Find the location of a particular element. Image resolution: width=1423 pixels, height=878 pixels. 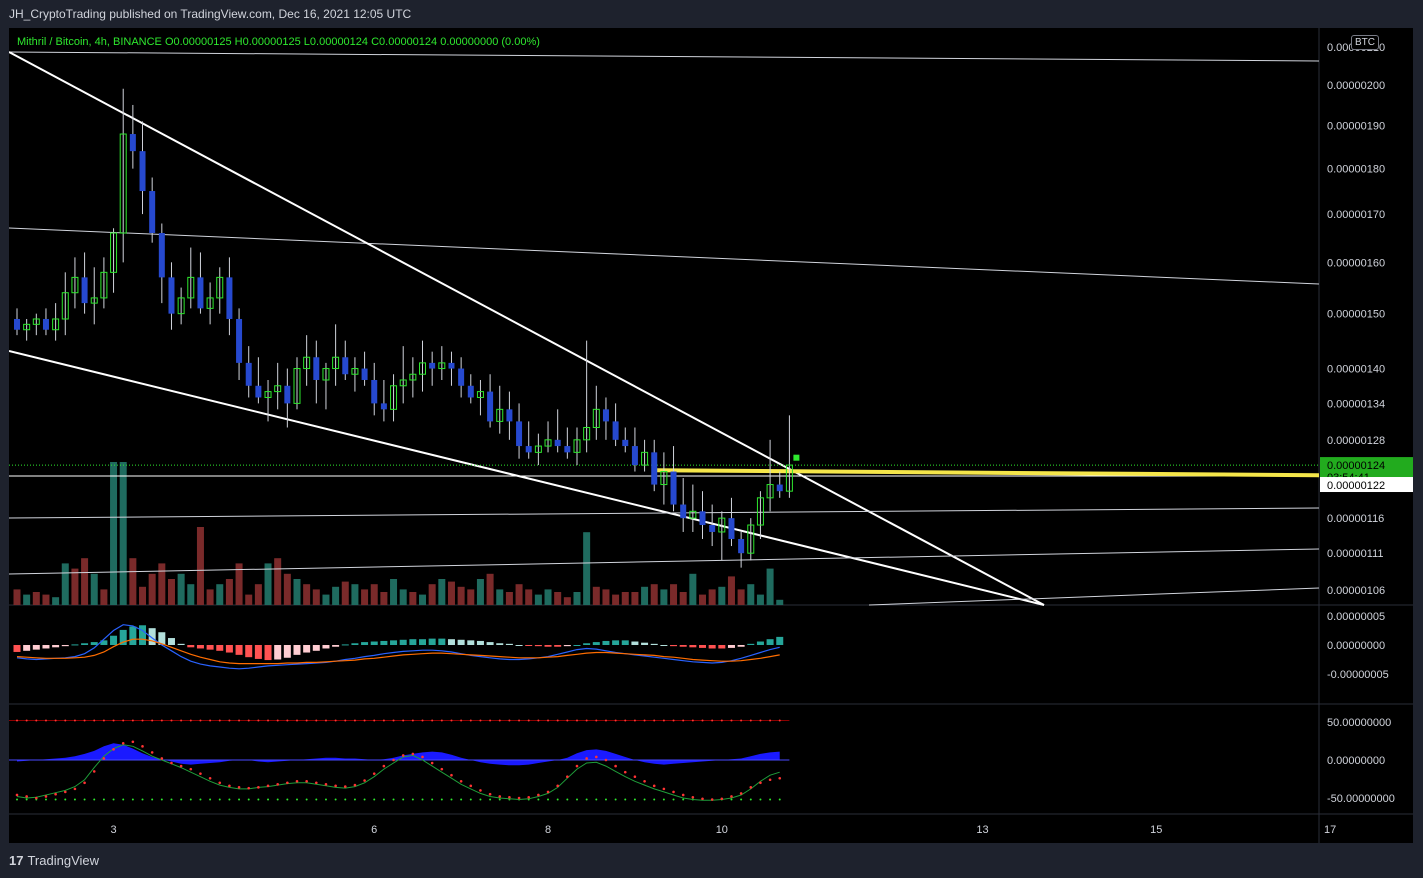

currency-badge: BTC is located at coordinates (1365, 42).